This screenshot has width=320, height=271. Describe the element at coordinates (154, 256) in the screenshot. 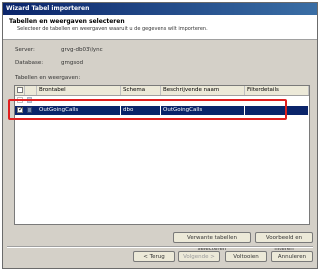

I see `back-button: < Terug` at that location.